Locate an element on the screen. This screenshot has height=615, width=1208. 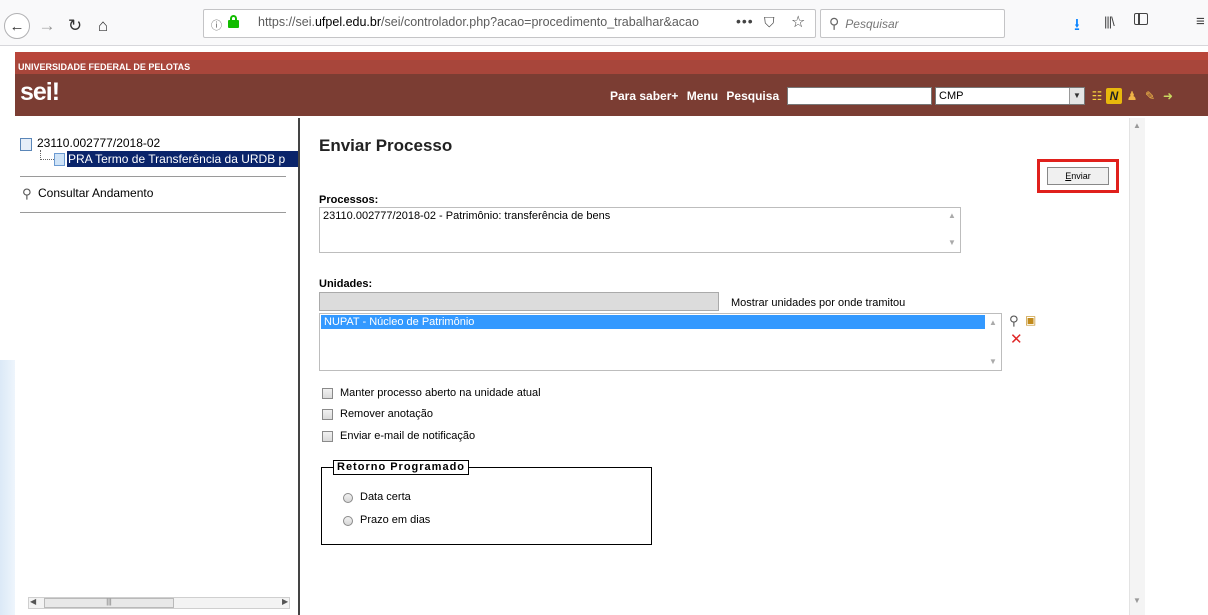
enviar-label: nviar is located at coordinates (1081, 176).